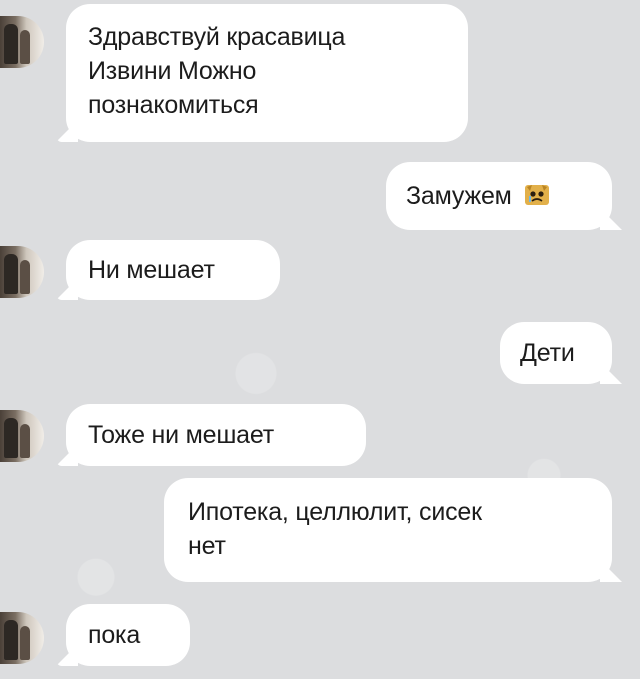 The height and width of the screenshot is (679, 640). I want to click on message-line: Извини Можно, so click(172, 71).